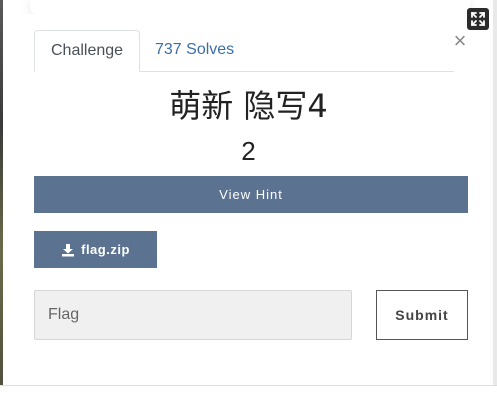  I want to click on submit-label: Submit, so click(422, 315).